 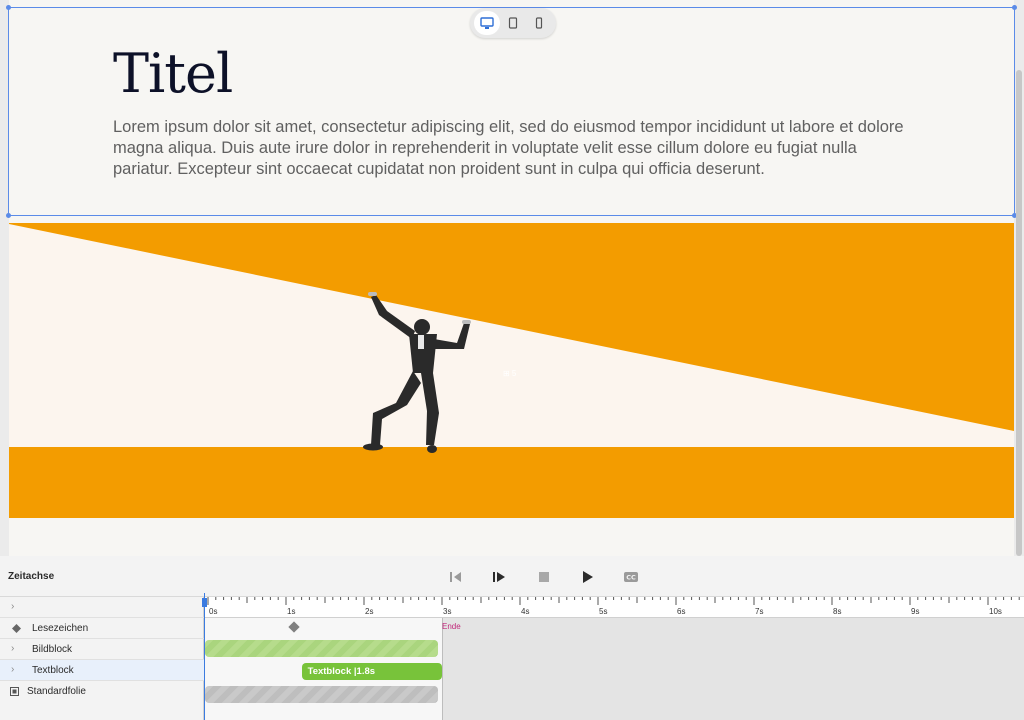 I want to click on closed-captions-icon: CC, so click(x=631, y=577).